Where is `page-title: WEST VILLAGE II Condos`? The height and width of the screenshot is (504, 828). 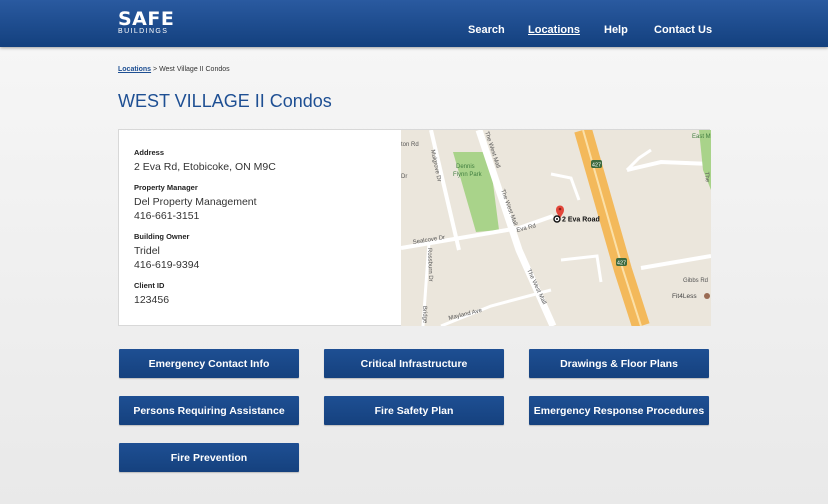
page-title: WEST VILLAGE II Condos is located at coordinates (225, 101).